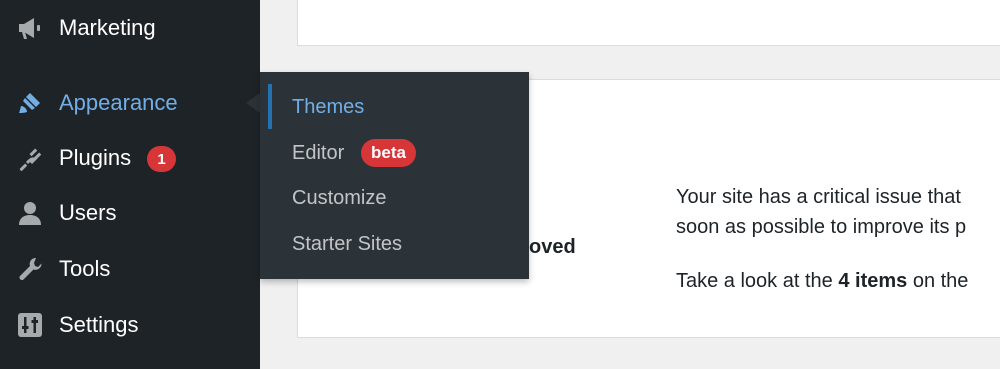 The height and width of the screenshot is (369, 1000). What do you see at coordinates (394, 198) in the screenshot?
I see `submenu-item-customize: Customize` at bounding box center [394, 198].